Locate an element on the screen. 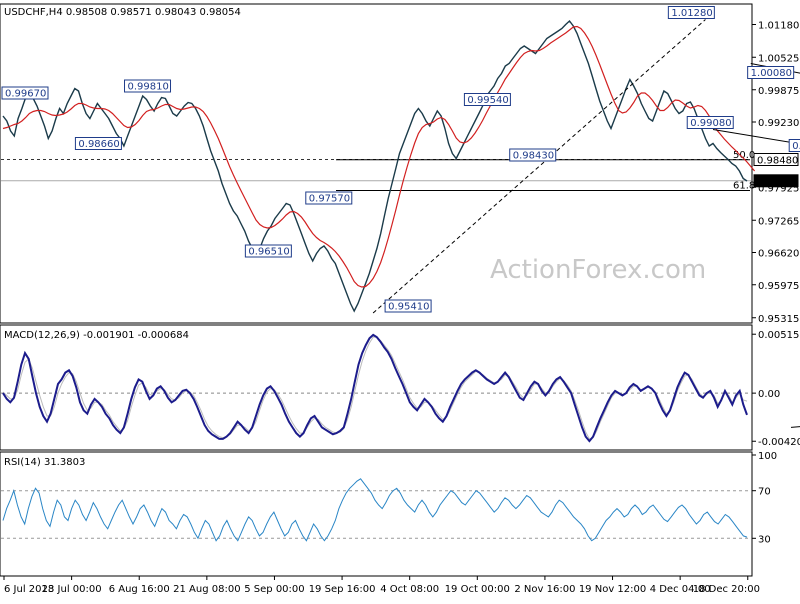 The height and width of the screenshot is (604, 800). price-label: 0.95410 is located at coordinates (408, 307).